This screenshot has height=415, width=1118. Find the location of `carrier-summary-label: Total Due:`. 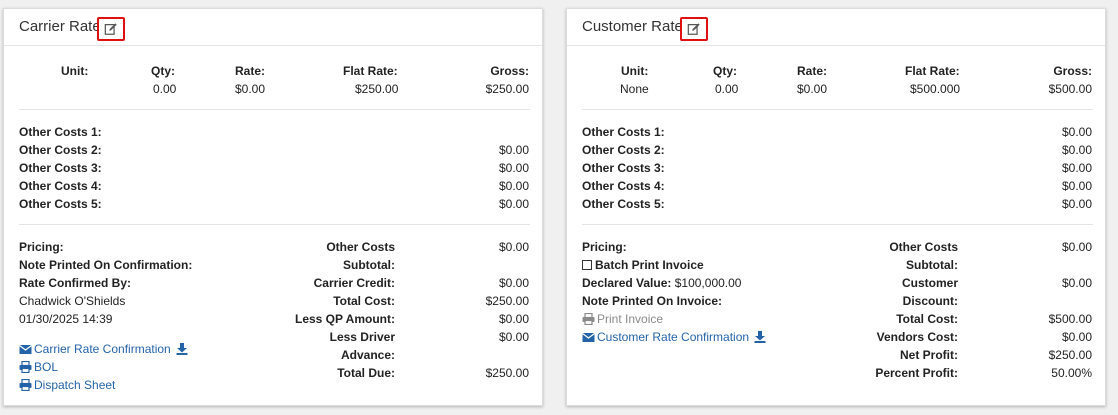

carrier-summary-label: Total Due: is located at coordinates (366, 373).